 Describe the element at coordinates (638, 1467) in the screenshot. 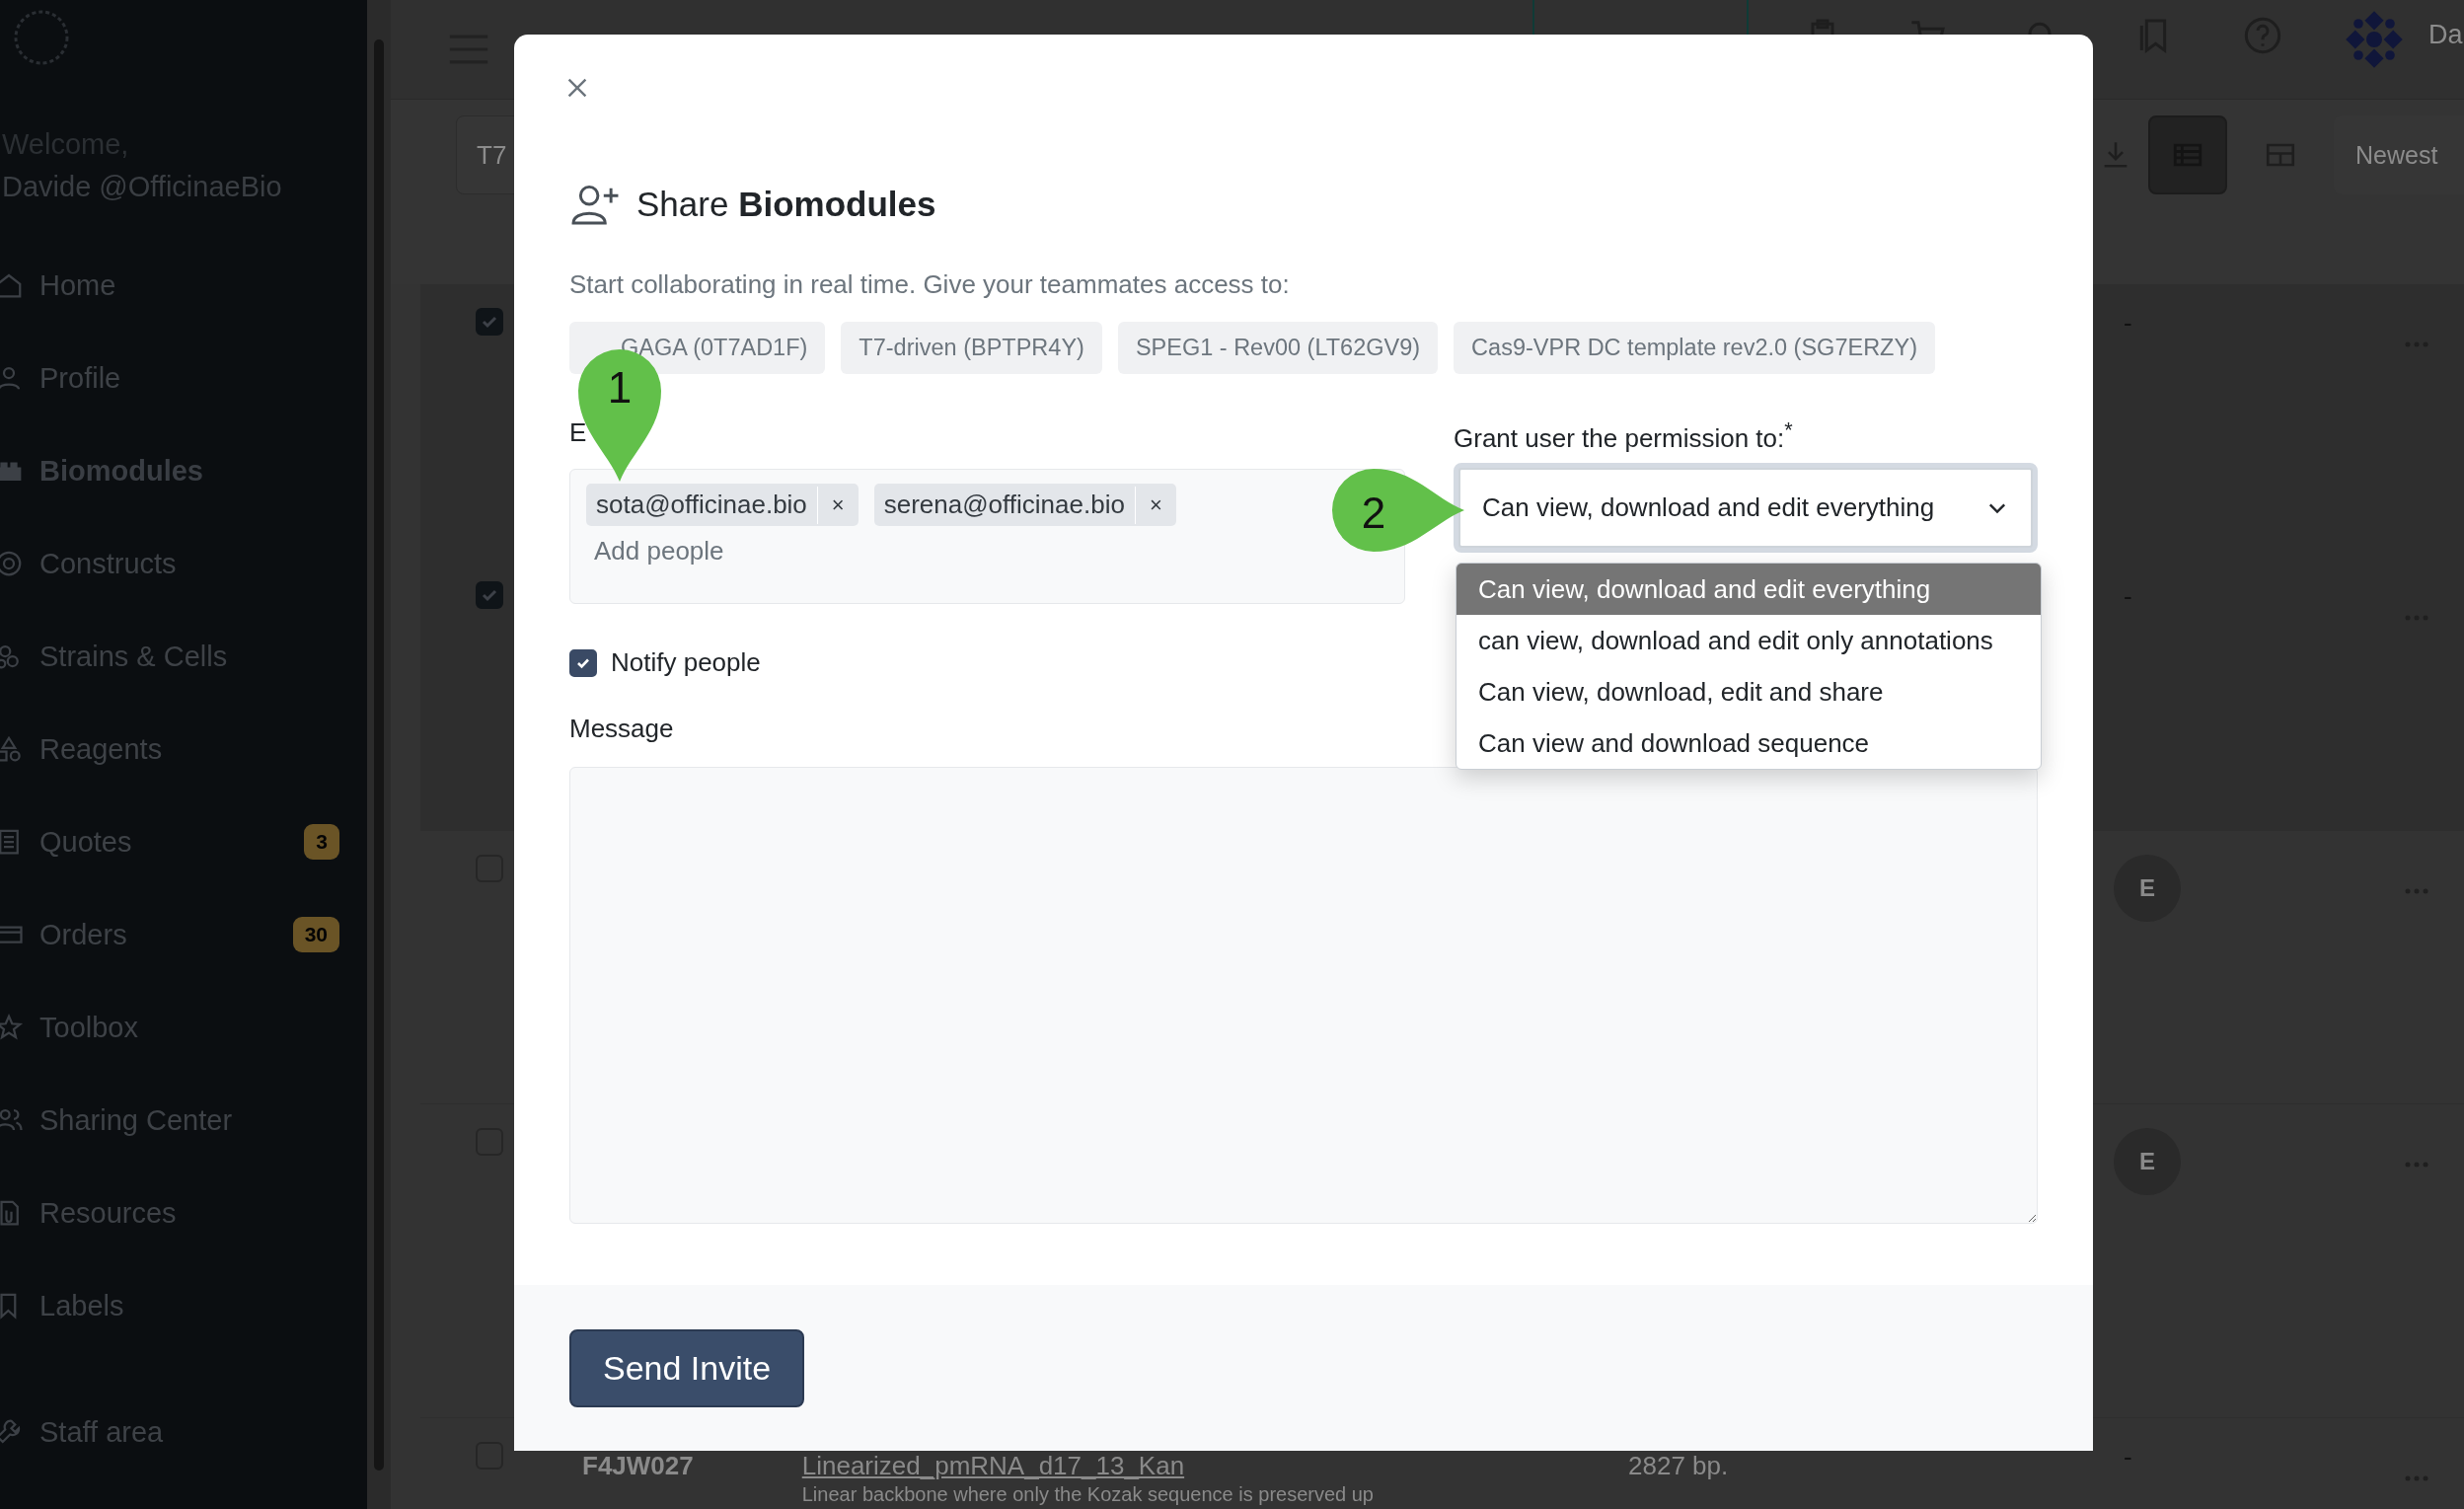

I see `table-cell-text: F4JW027` at that location.